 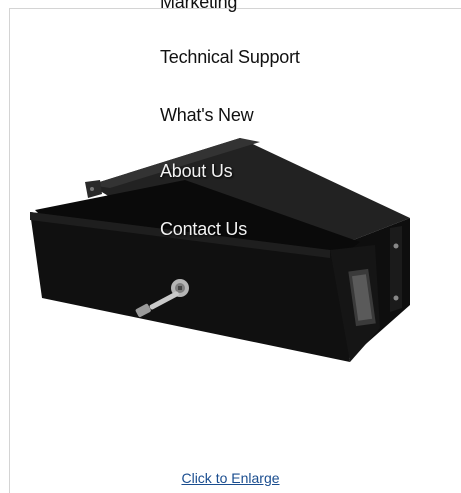 What do you see at coordinates (203, 229) in the screenshot?
I see `menu-item-contact-us: Contact Us` at bounding box center [203, 229].